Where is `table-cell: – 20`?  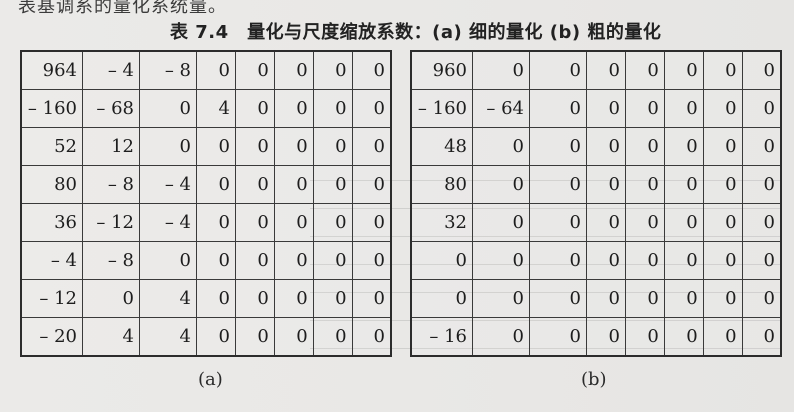 table-cell: – 20 is located at coordinates (51, 337).